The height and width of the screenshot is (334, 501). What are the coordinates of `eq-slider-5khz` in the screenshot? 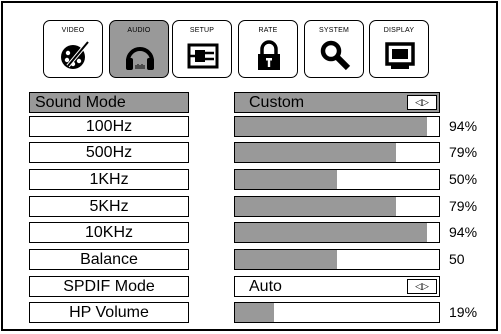 It's located at (337, 206).